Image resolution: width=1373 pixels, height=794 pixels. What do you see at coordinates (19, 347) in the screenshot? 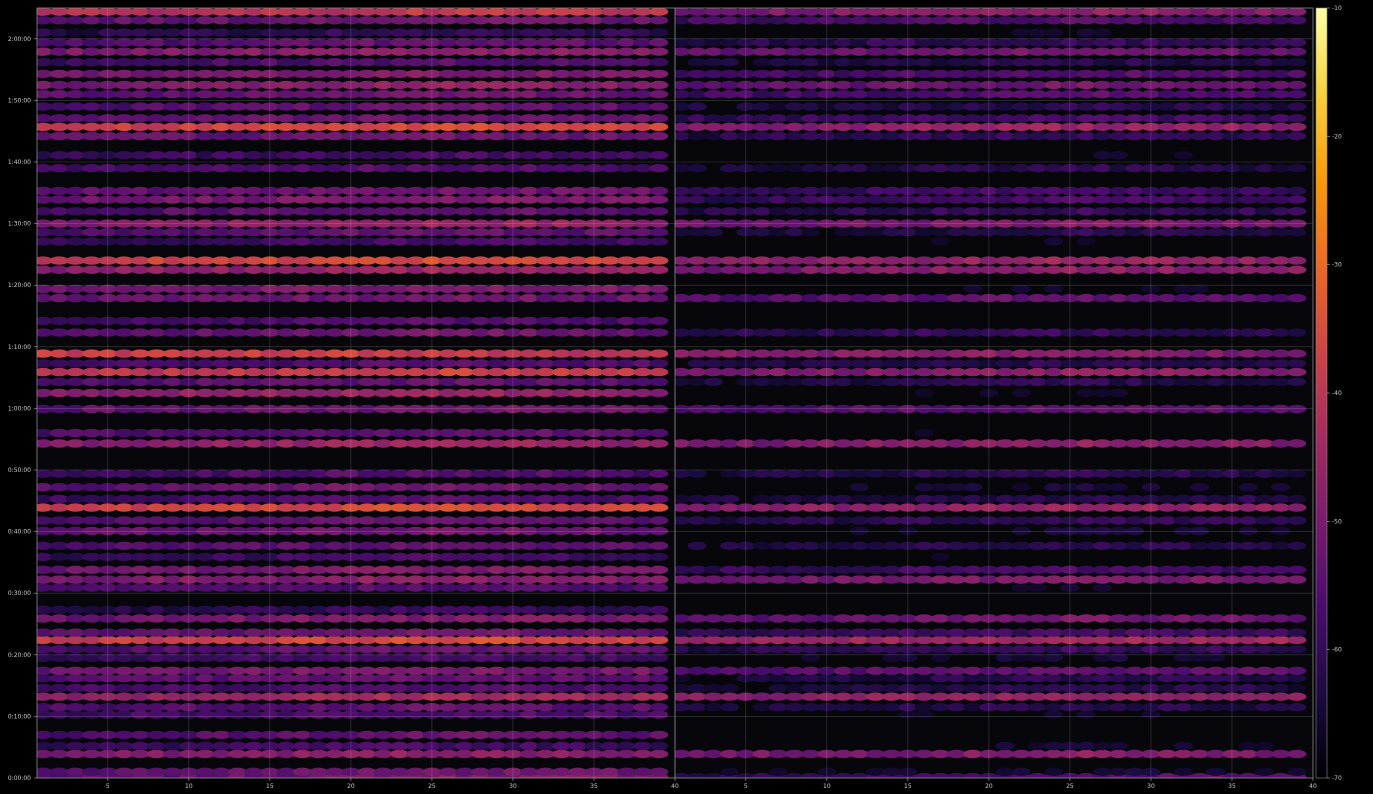
I see `y-tick-label: 1:10:00` at bounding box center [19, 347].